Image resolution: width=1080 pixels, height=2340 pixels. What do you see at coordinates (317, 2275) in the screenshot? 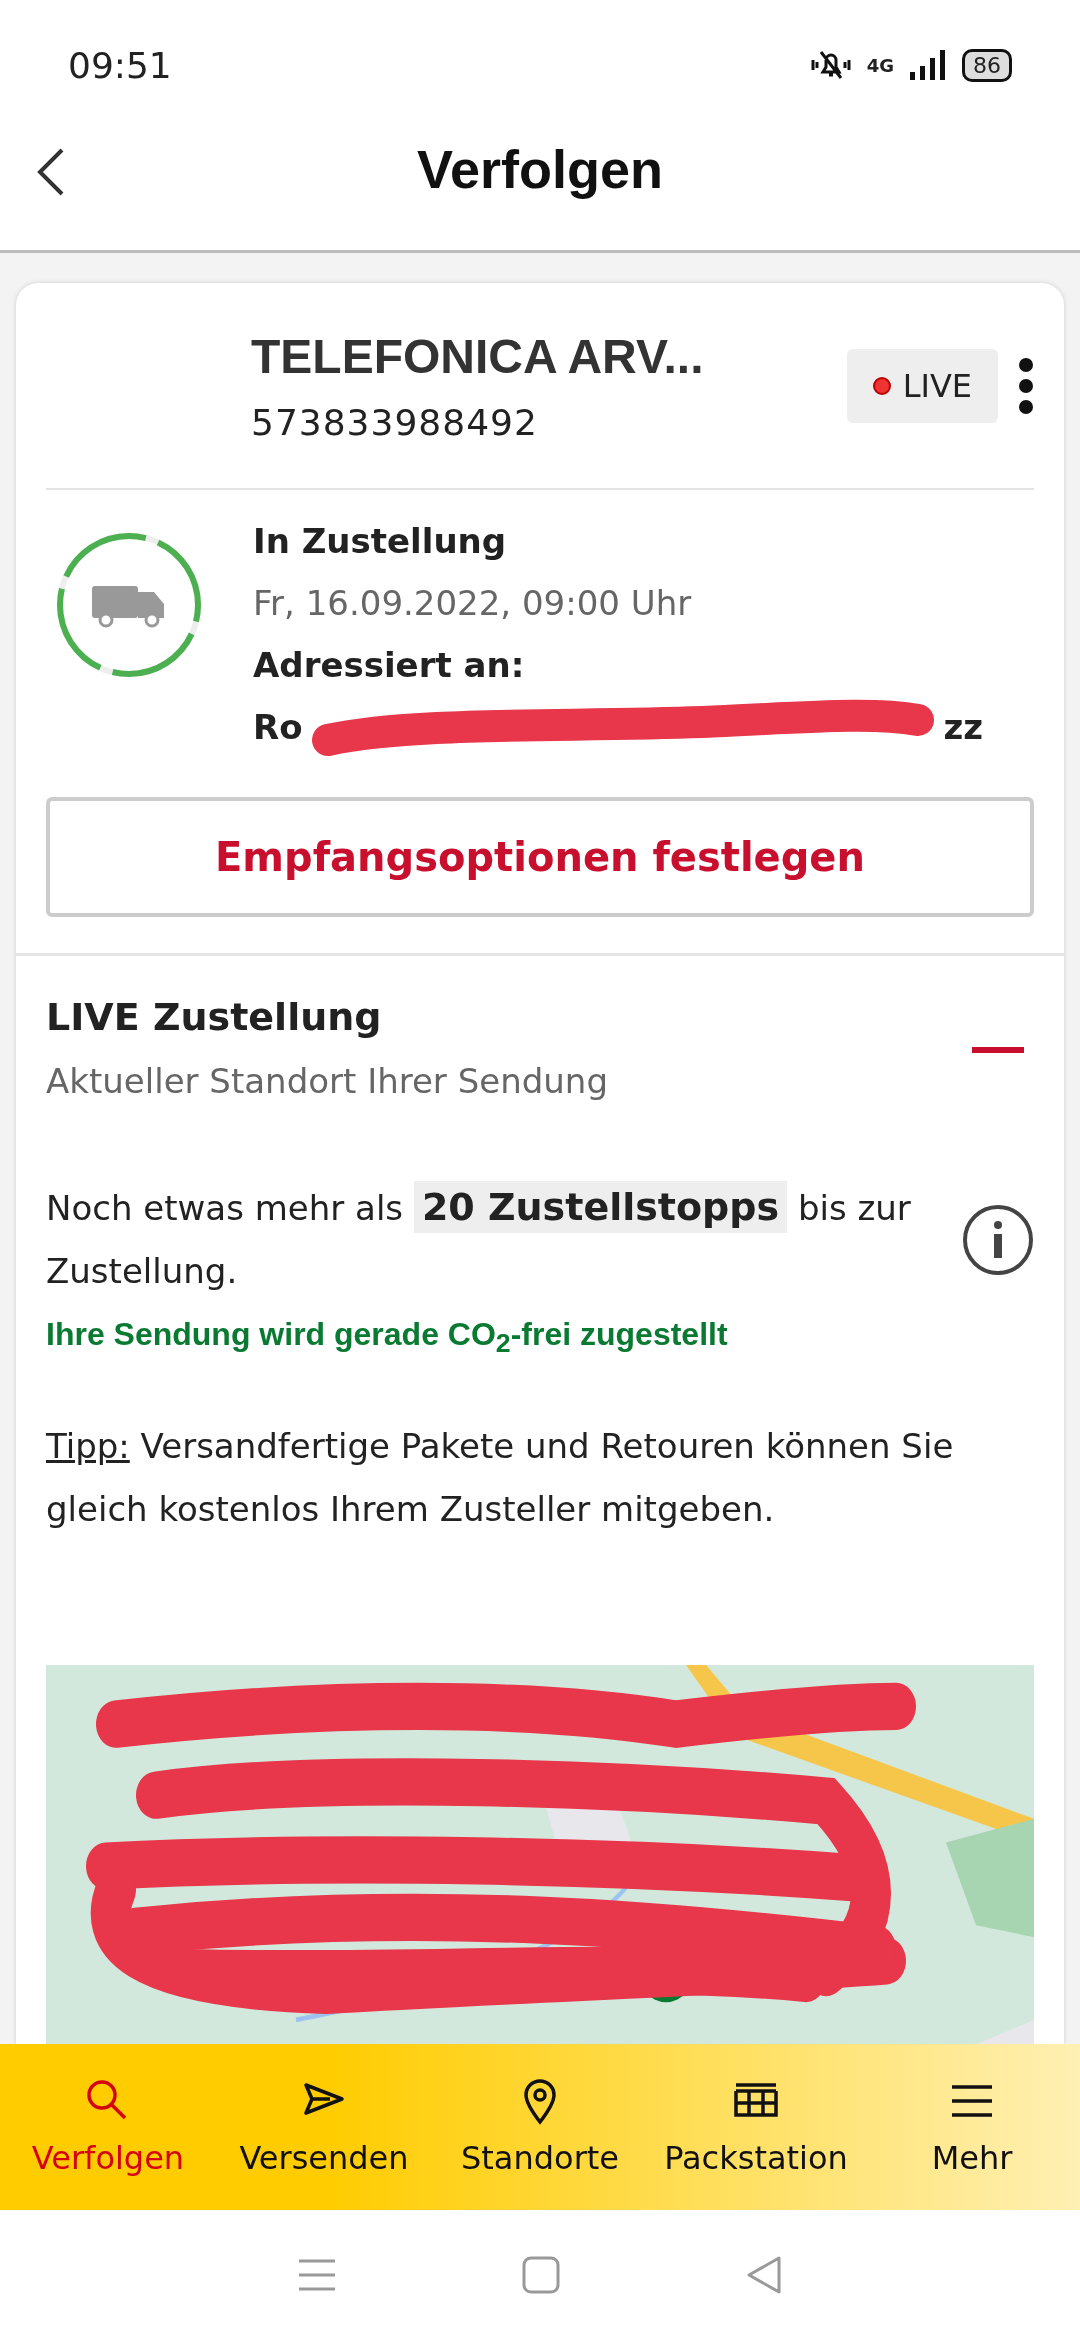
I see `menu-icon` at bounding box center [317, 2275].